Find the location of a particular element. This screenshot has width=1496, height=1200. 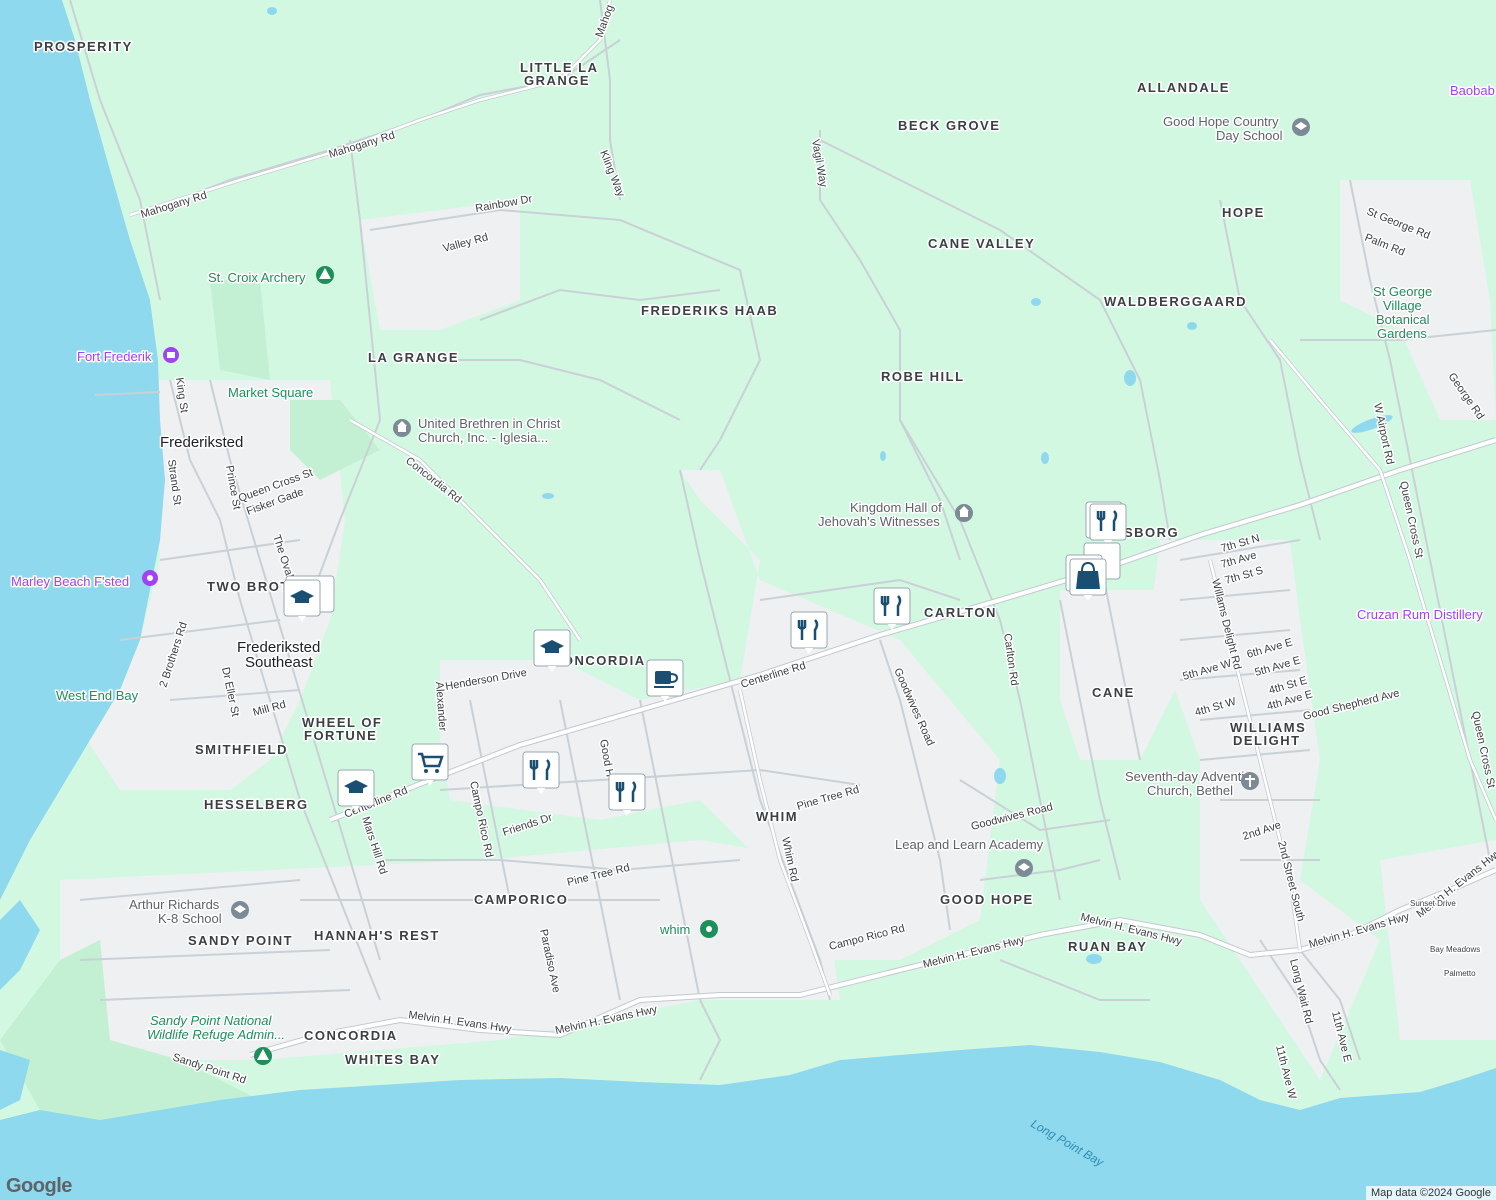

poi-label-good-hope-school-1: Good Hope Country is located at coordinates (1221, 121).